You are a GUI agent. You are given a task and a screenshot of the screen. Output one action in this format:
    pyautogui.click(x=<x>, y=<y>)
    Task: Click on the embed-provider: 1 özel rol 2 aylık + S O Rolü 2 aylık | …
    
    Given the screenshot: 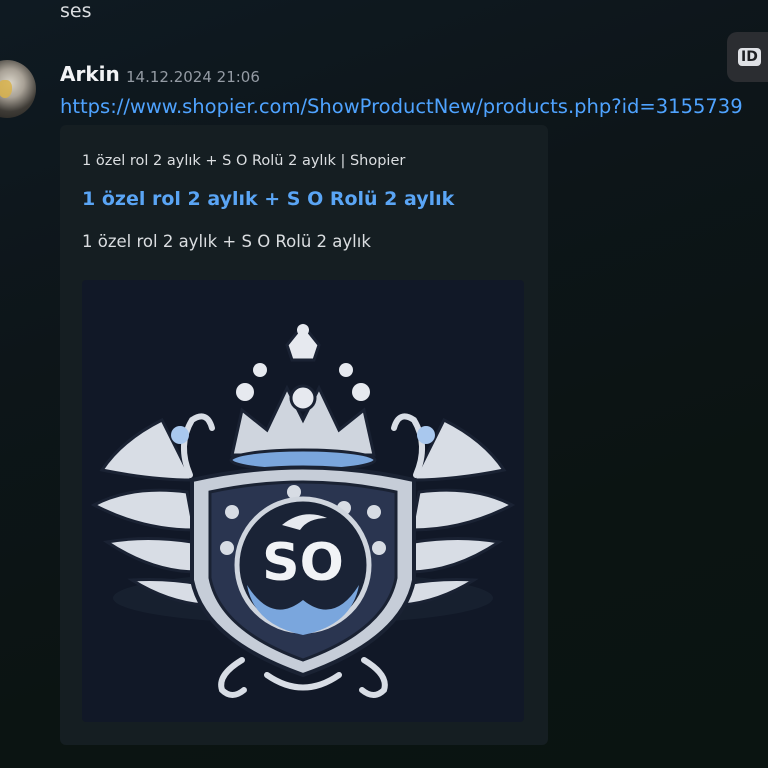 What is the action you would take?
    pyautogui.click(x=244, y=161)
    